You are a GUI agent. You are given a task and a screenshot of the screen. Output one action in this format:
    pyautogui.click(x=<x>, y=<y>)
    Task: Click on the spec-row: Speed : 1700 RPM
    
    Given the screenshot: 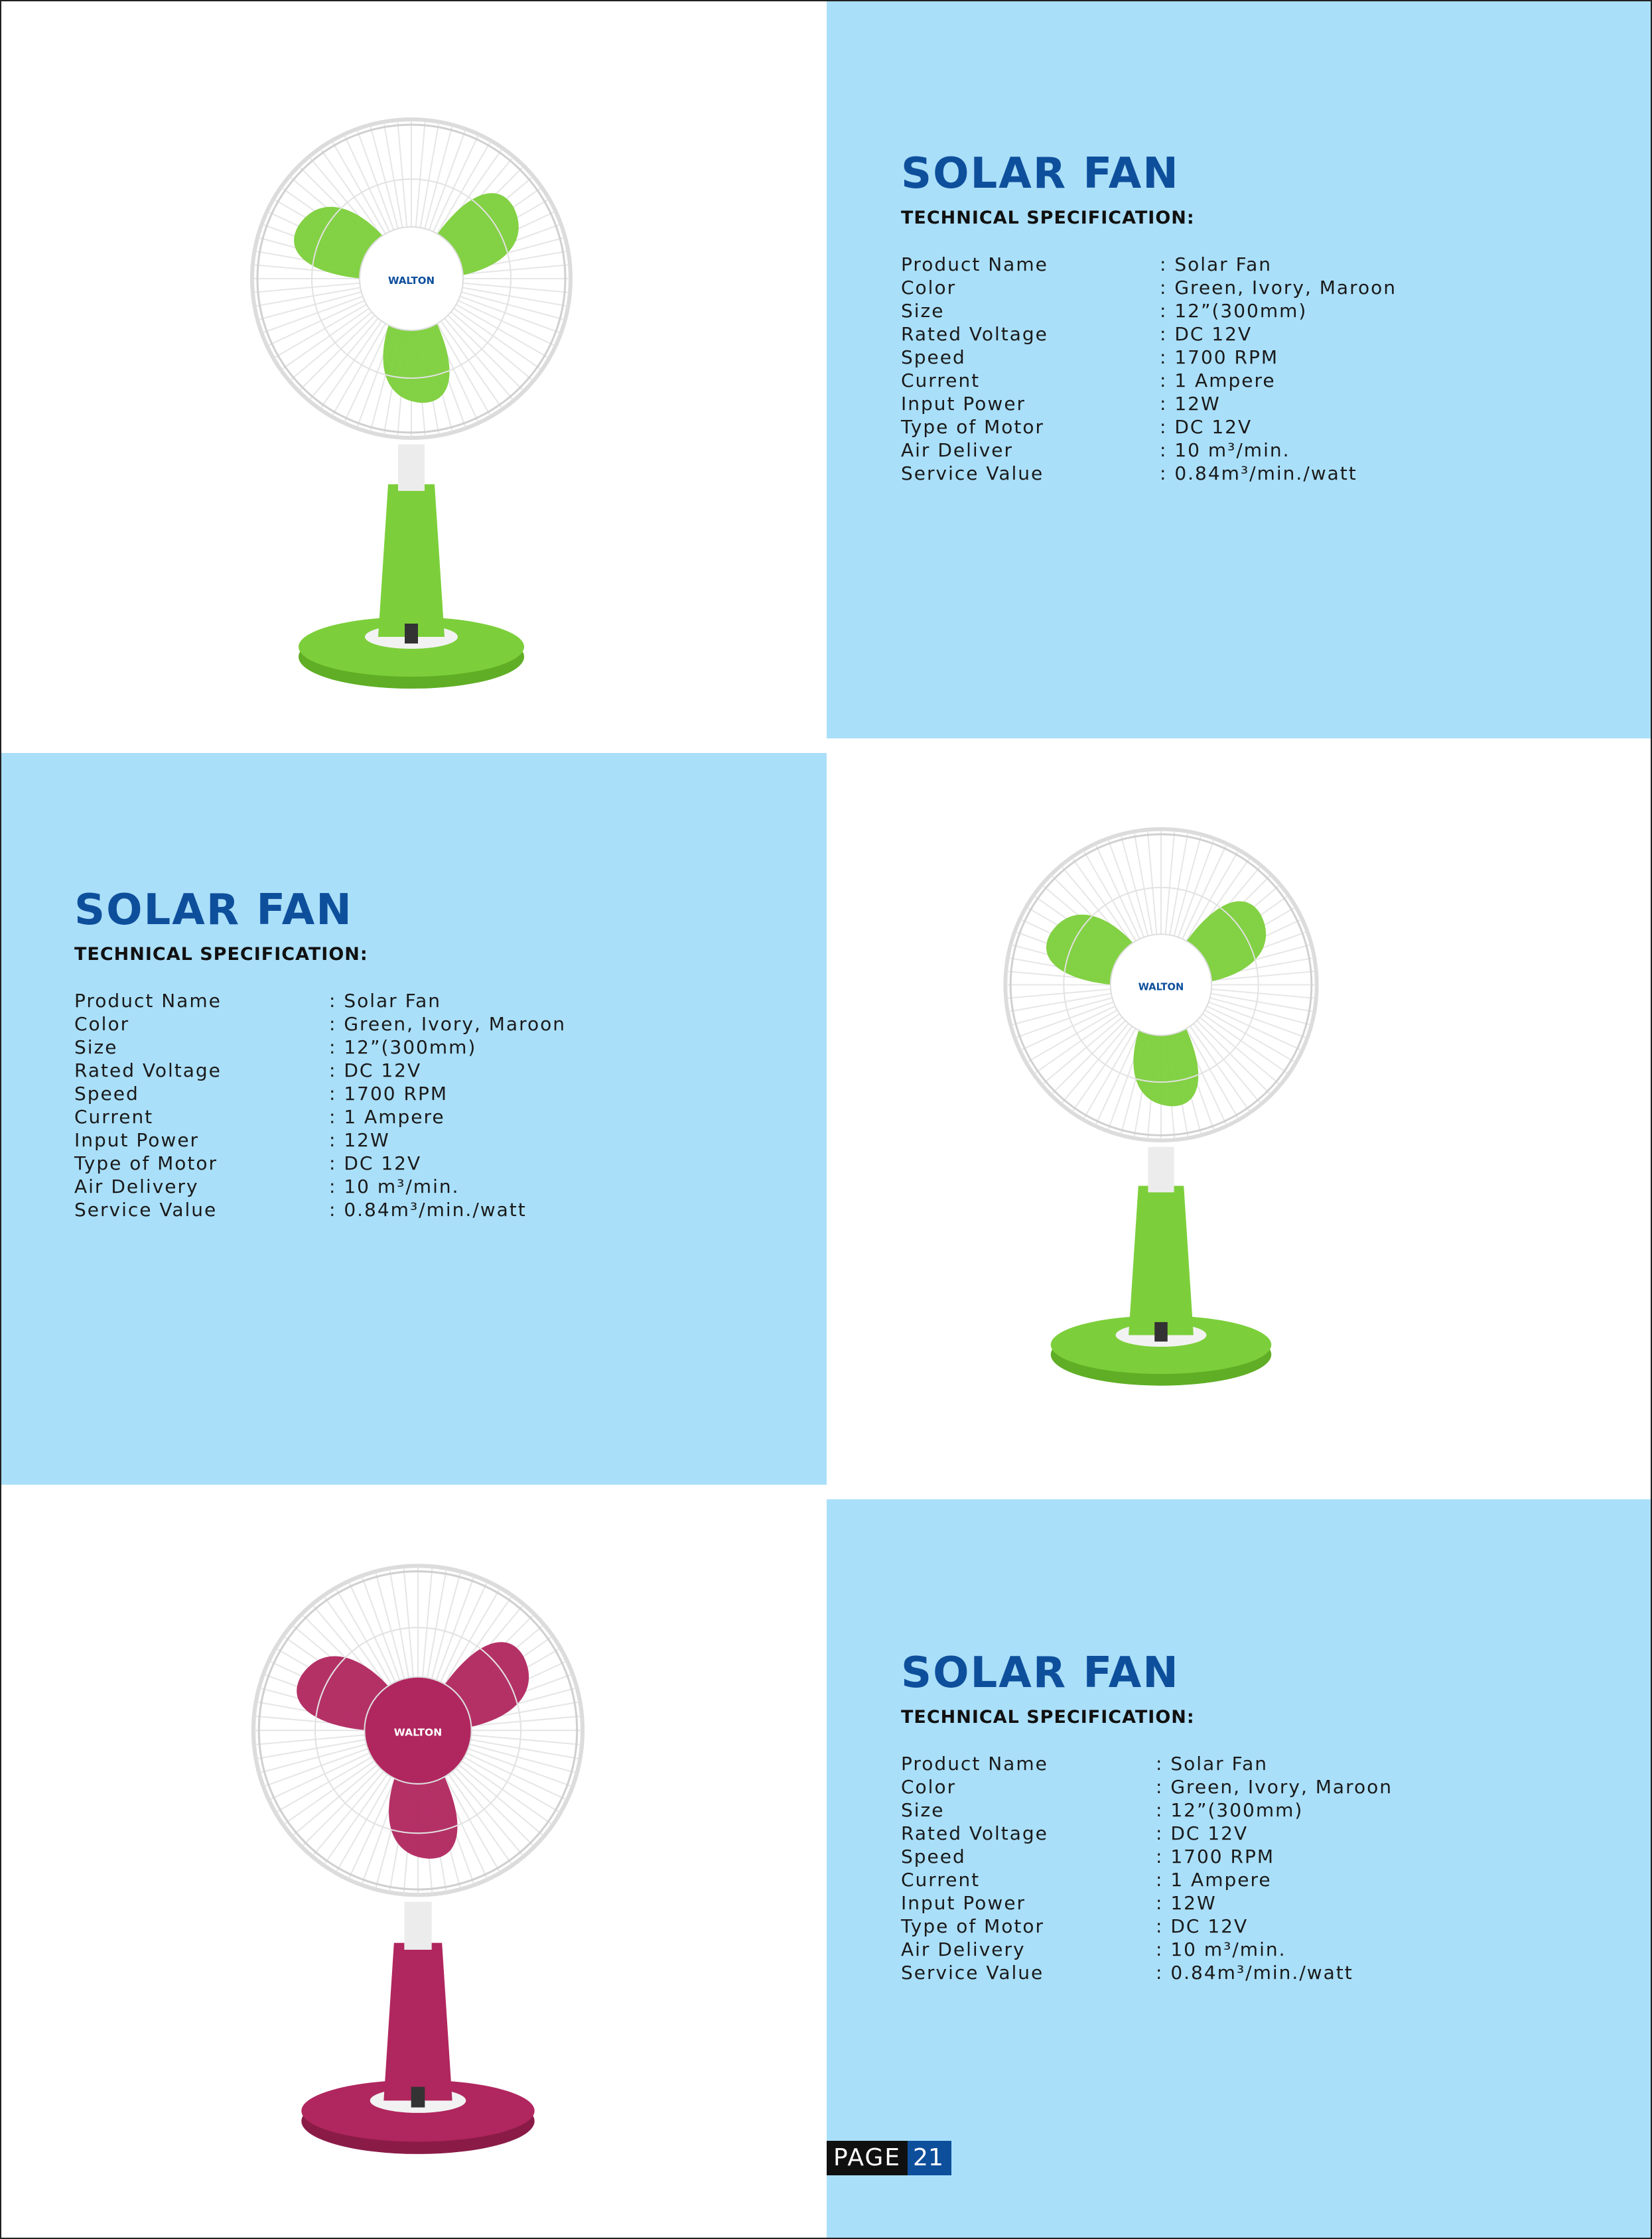 What is the action you would take?
    pyautogui.click(x=373, y=1093)
    